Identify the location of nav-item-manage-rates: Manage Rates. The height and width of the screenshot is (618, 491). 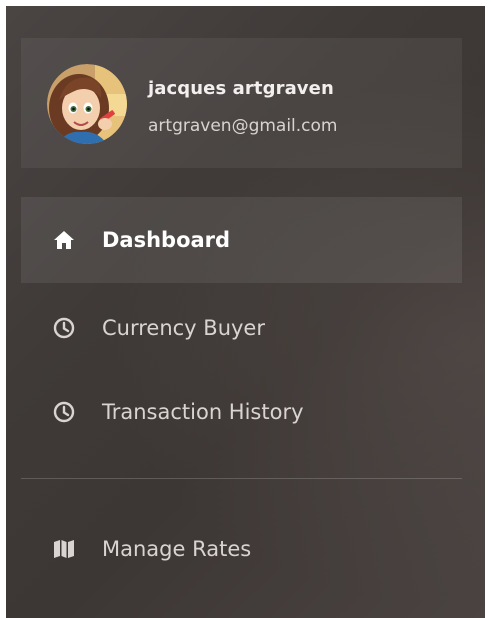
(241, 549).